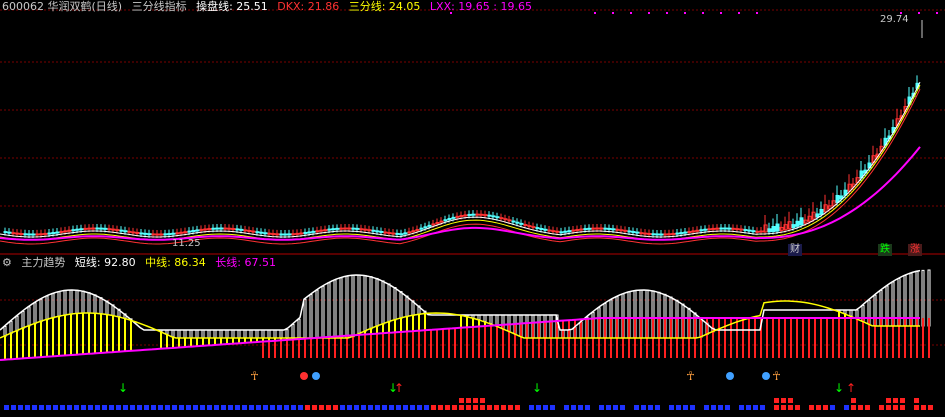  Describe the element at coordinates (62, 6) in the screenshot. I see `stock-symbol: 600062 华润双鹤(日线)` at that location.